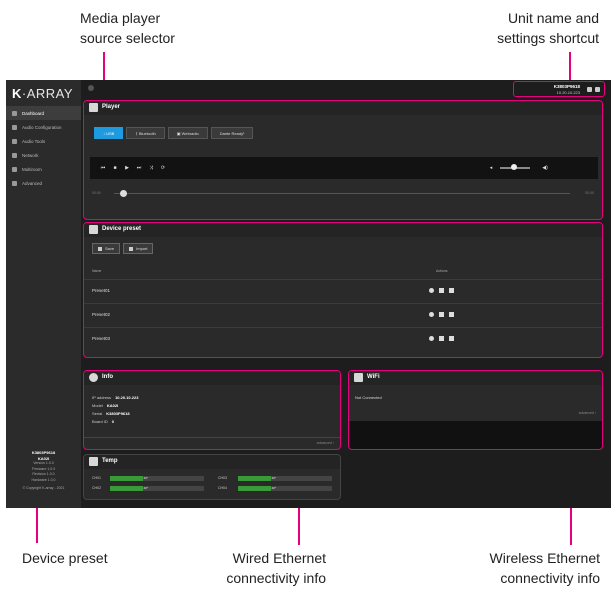  Describe the element at coordinates (100, 248) in the screenshot. I see `save-icon` at that location.